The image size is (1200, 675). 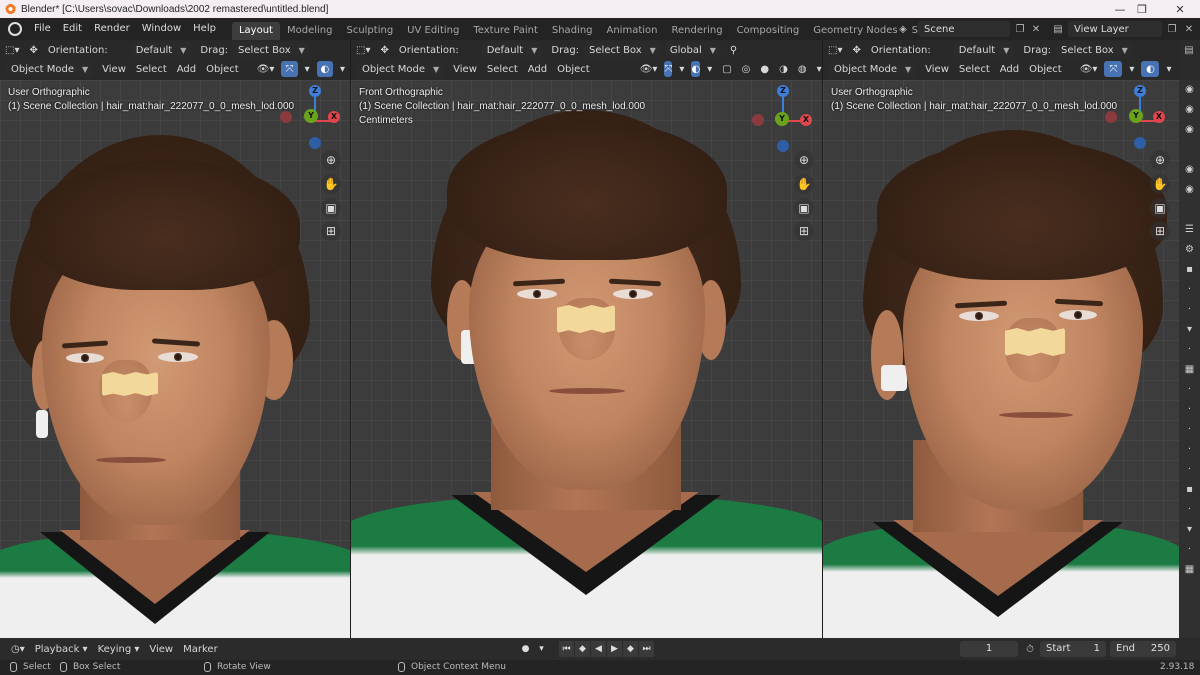 What do you see at coordinates (1189, 190) in the screenshot?
I see `world-props-icon: ◉` at bounding box center [1189, 190].